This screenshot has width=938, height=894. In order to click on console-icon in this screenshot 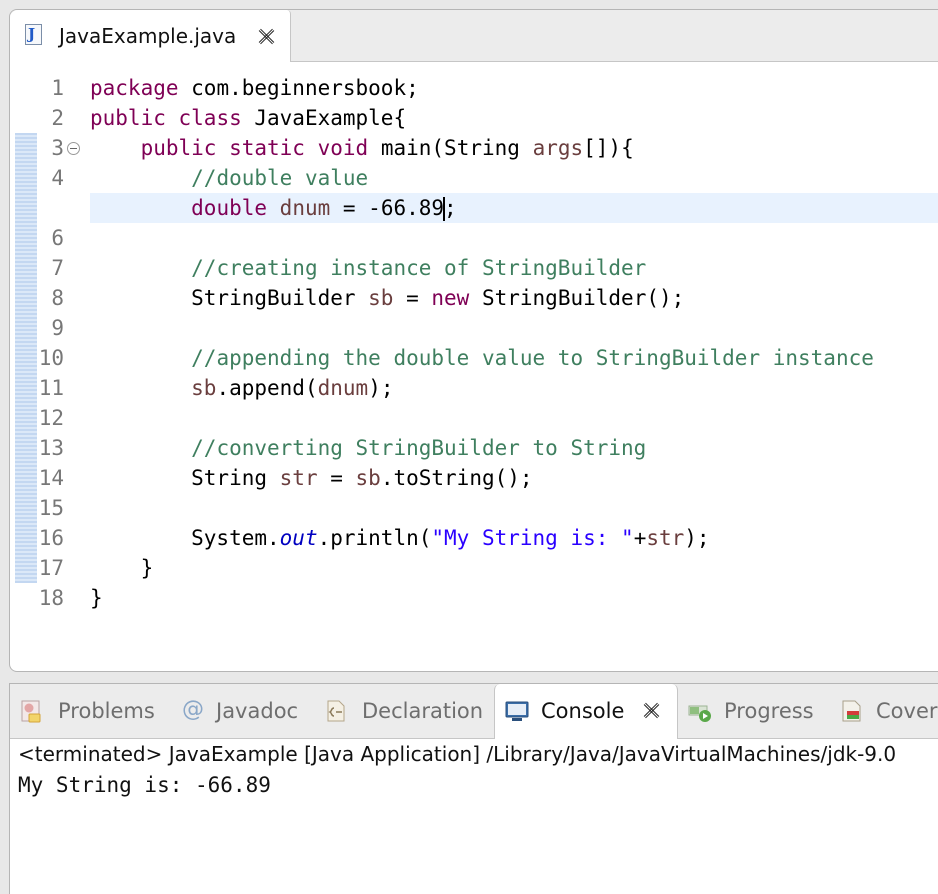, I will do `click(517, 711)`.